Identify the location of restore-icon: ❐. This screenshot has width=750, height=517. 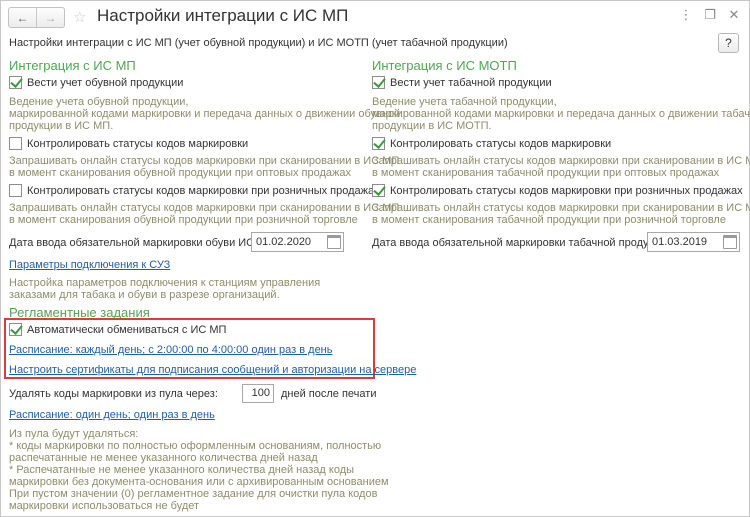
(710, 15).